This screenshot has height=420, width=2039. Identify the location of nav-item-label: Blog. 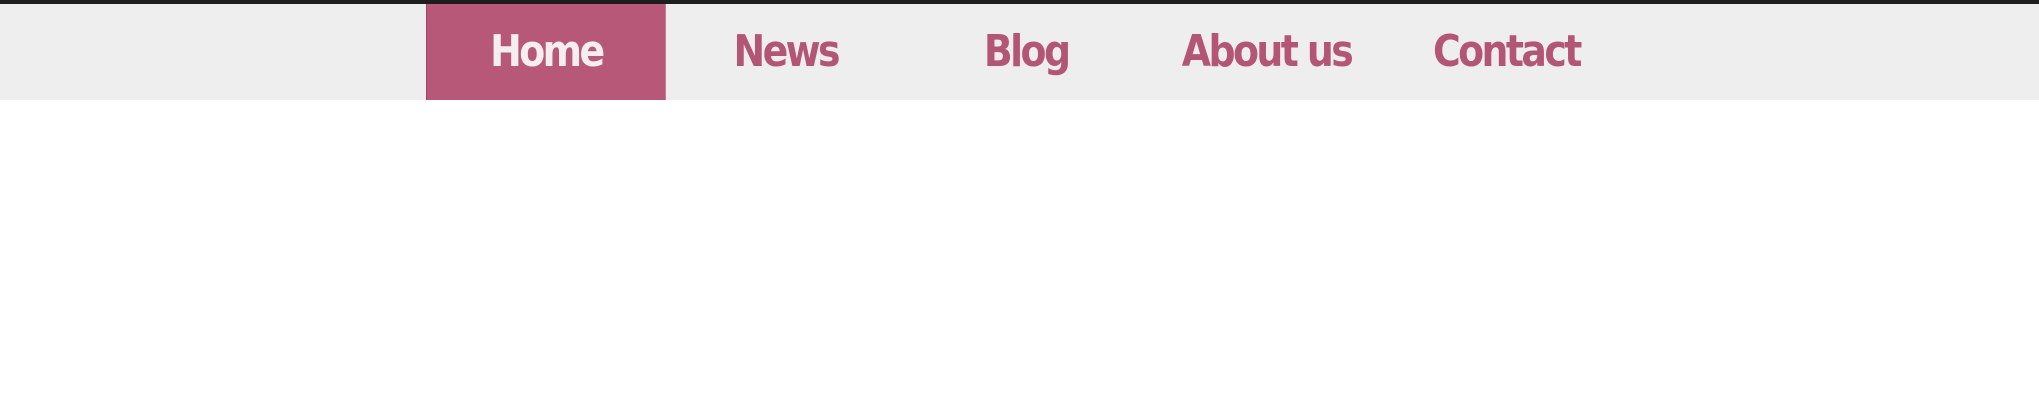
(1027, 51).